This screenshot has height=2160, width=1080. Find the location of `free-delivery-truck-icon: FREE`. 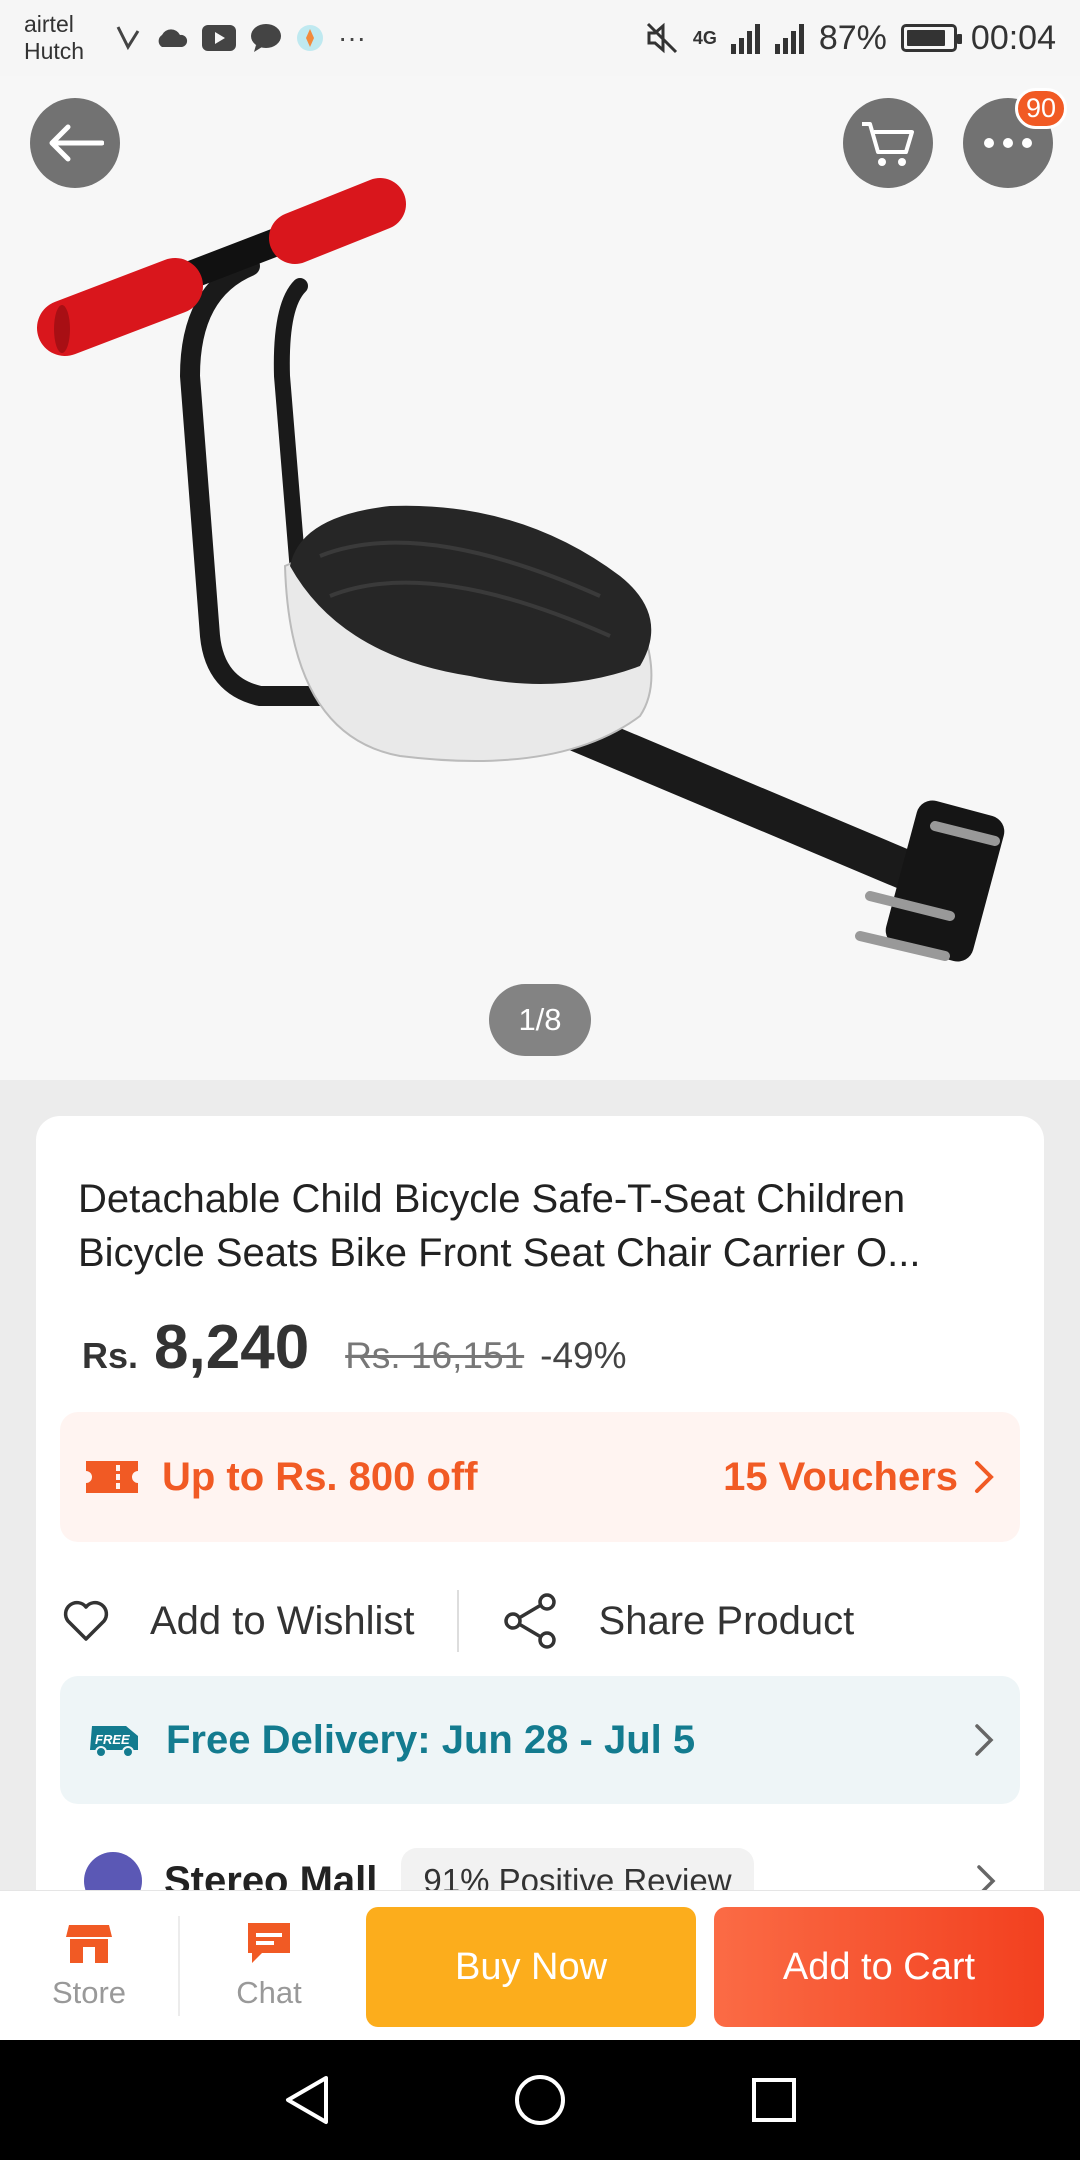

free-delivery-truck-icon: FREE is located at coordinates (114, 1742).